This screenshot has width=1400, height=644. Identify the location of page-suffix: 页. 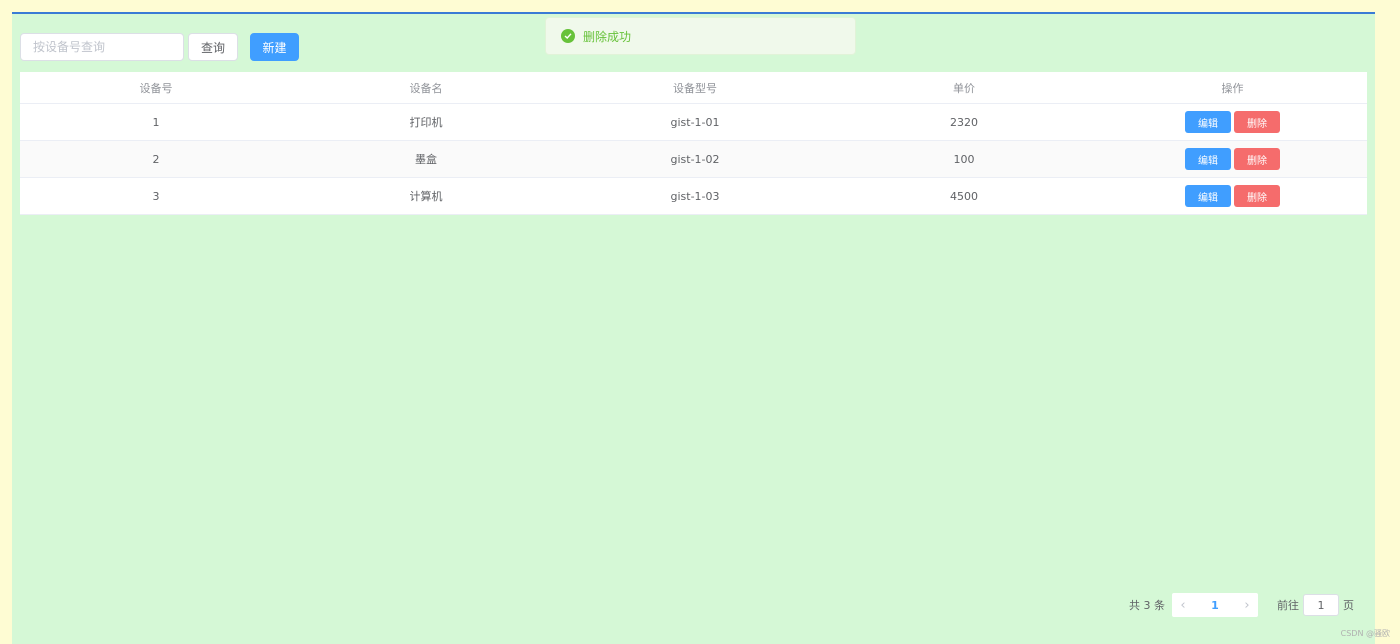
(1348, 605).